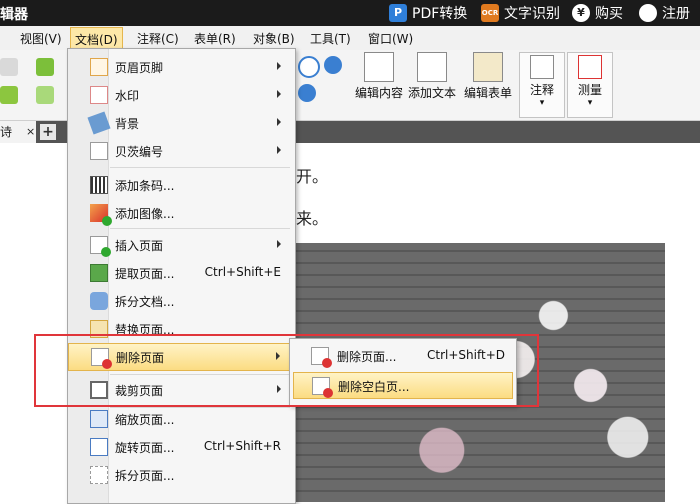 The image size is (700, 504). Describe the element at coordinates (14, 15) in the screenshot. I see `app-title: 辑器` at that location.